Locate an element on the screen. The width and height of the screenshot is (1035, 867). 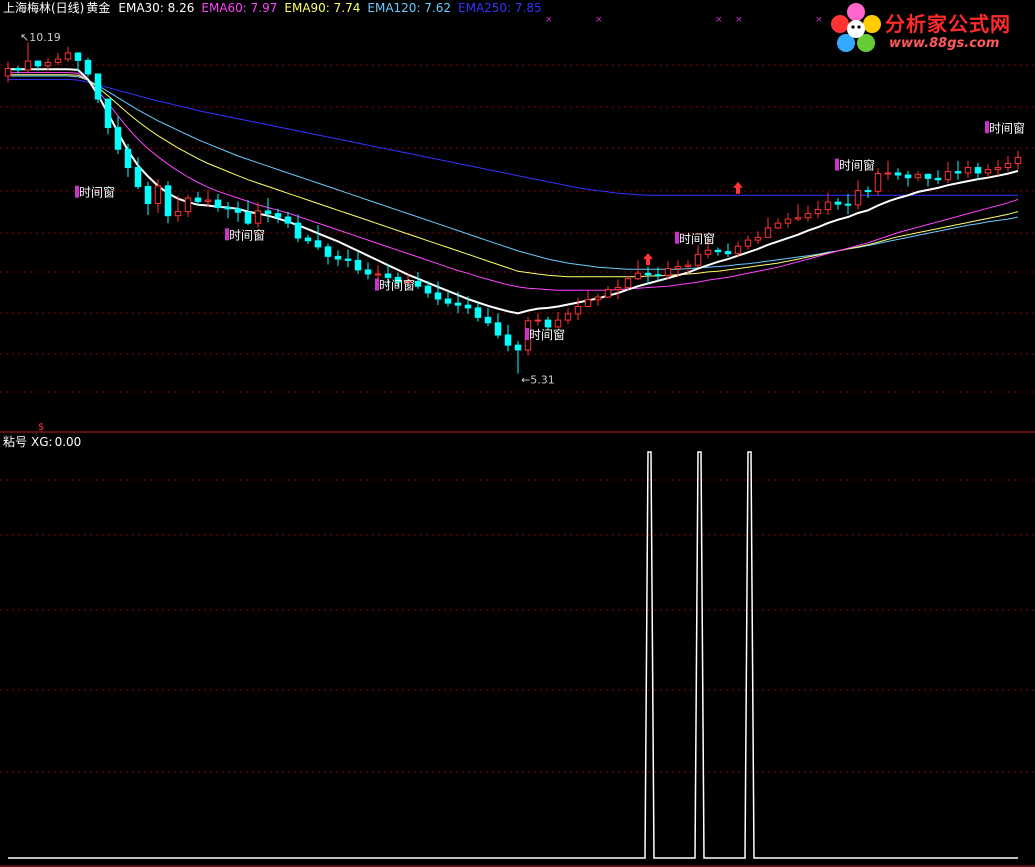
xg-value: 0.00 is located at coordinates (68, 442).